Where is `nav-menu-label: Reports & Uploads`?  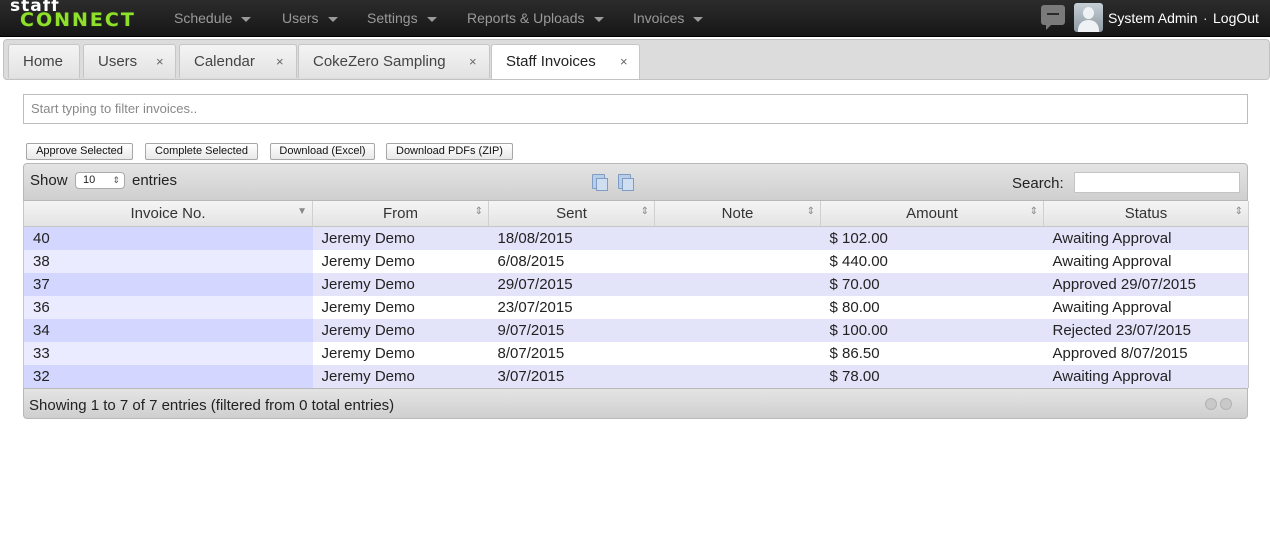 nav-menu-label: Reports & Uploads is located at coordinates (526, 18).